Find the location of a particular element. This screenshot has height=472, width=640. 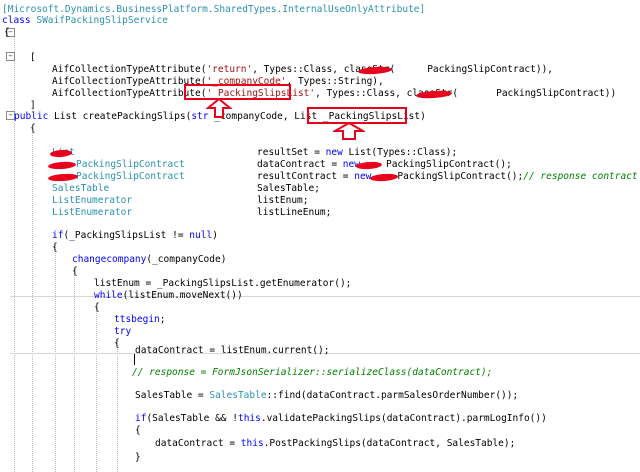

code-text: List createPackingSlips( is located at coordinates (120, 116).